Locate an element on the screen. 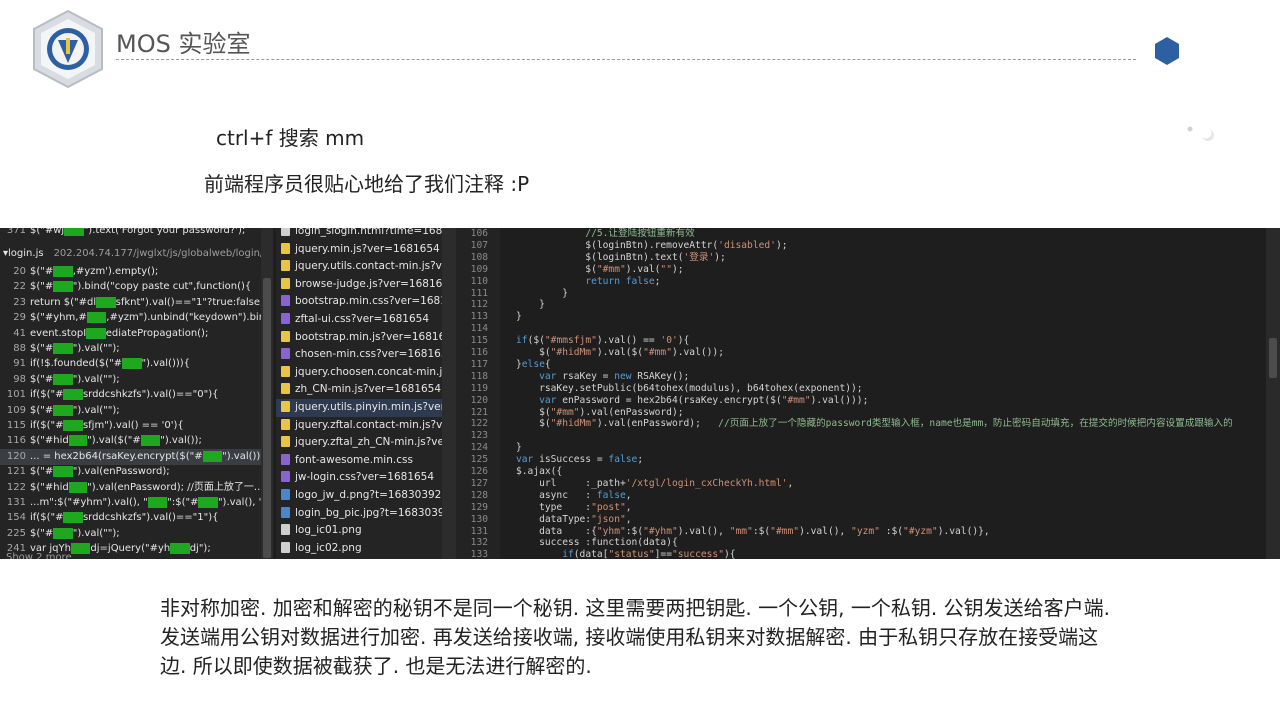 This screenshot has width=1280, height=720. code-line: 129 type :"post", is located at coordinates (551, 507).